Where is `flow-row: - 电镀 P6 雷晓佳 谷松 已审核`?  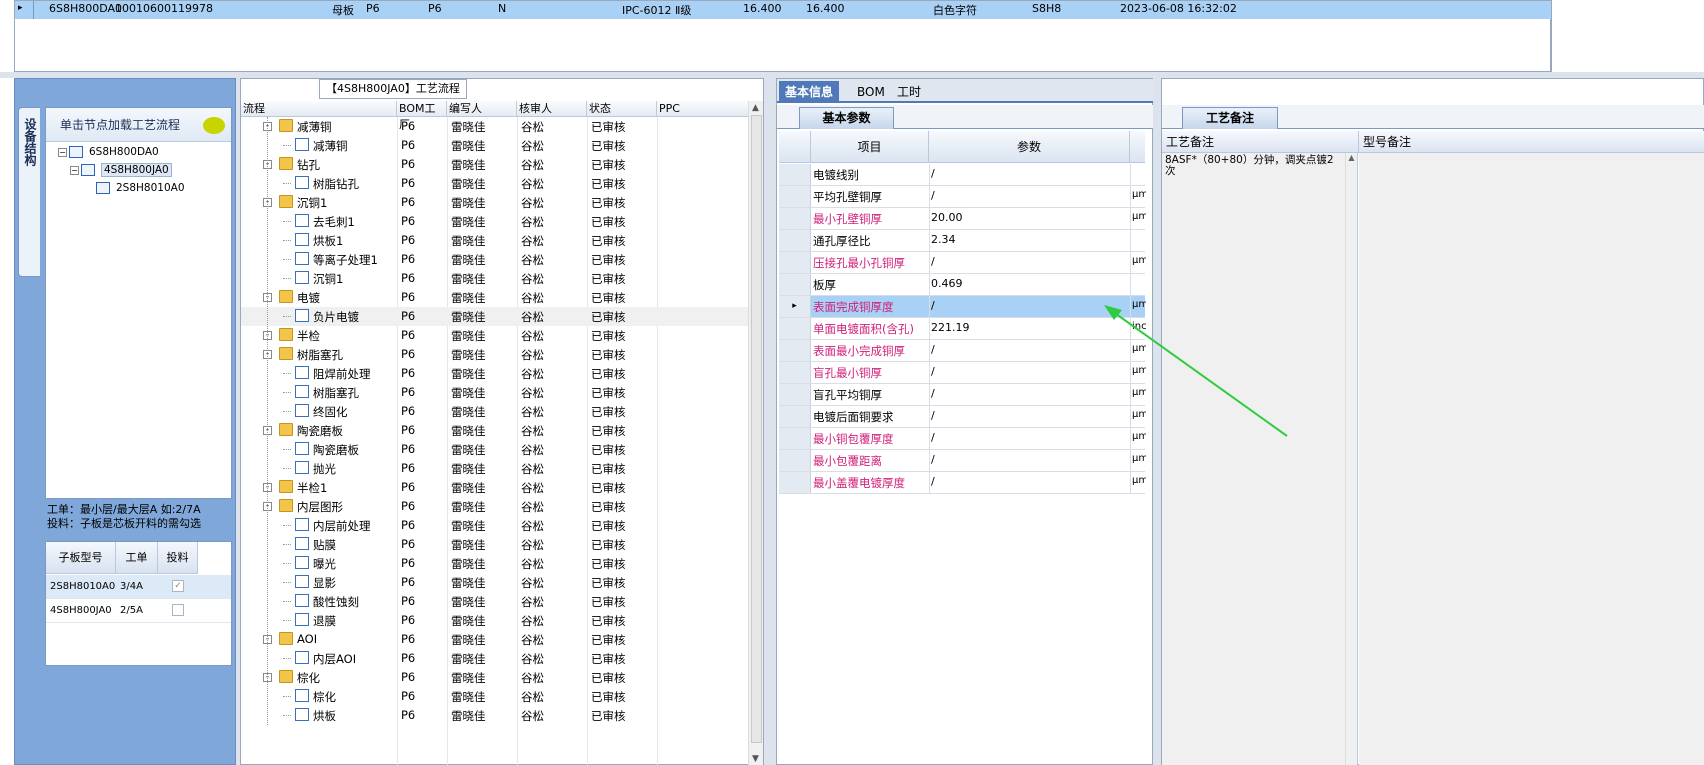
flow-row: - 电镀 P6 雷晓佳 谷松 已审核 is located at coordinates (495, 297).